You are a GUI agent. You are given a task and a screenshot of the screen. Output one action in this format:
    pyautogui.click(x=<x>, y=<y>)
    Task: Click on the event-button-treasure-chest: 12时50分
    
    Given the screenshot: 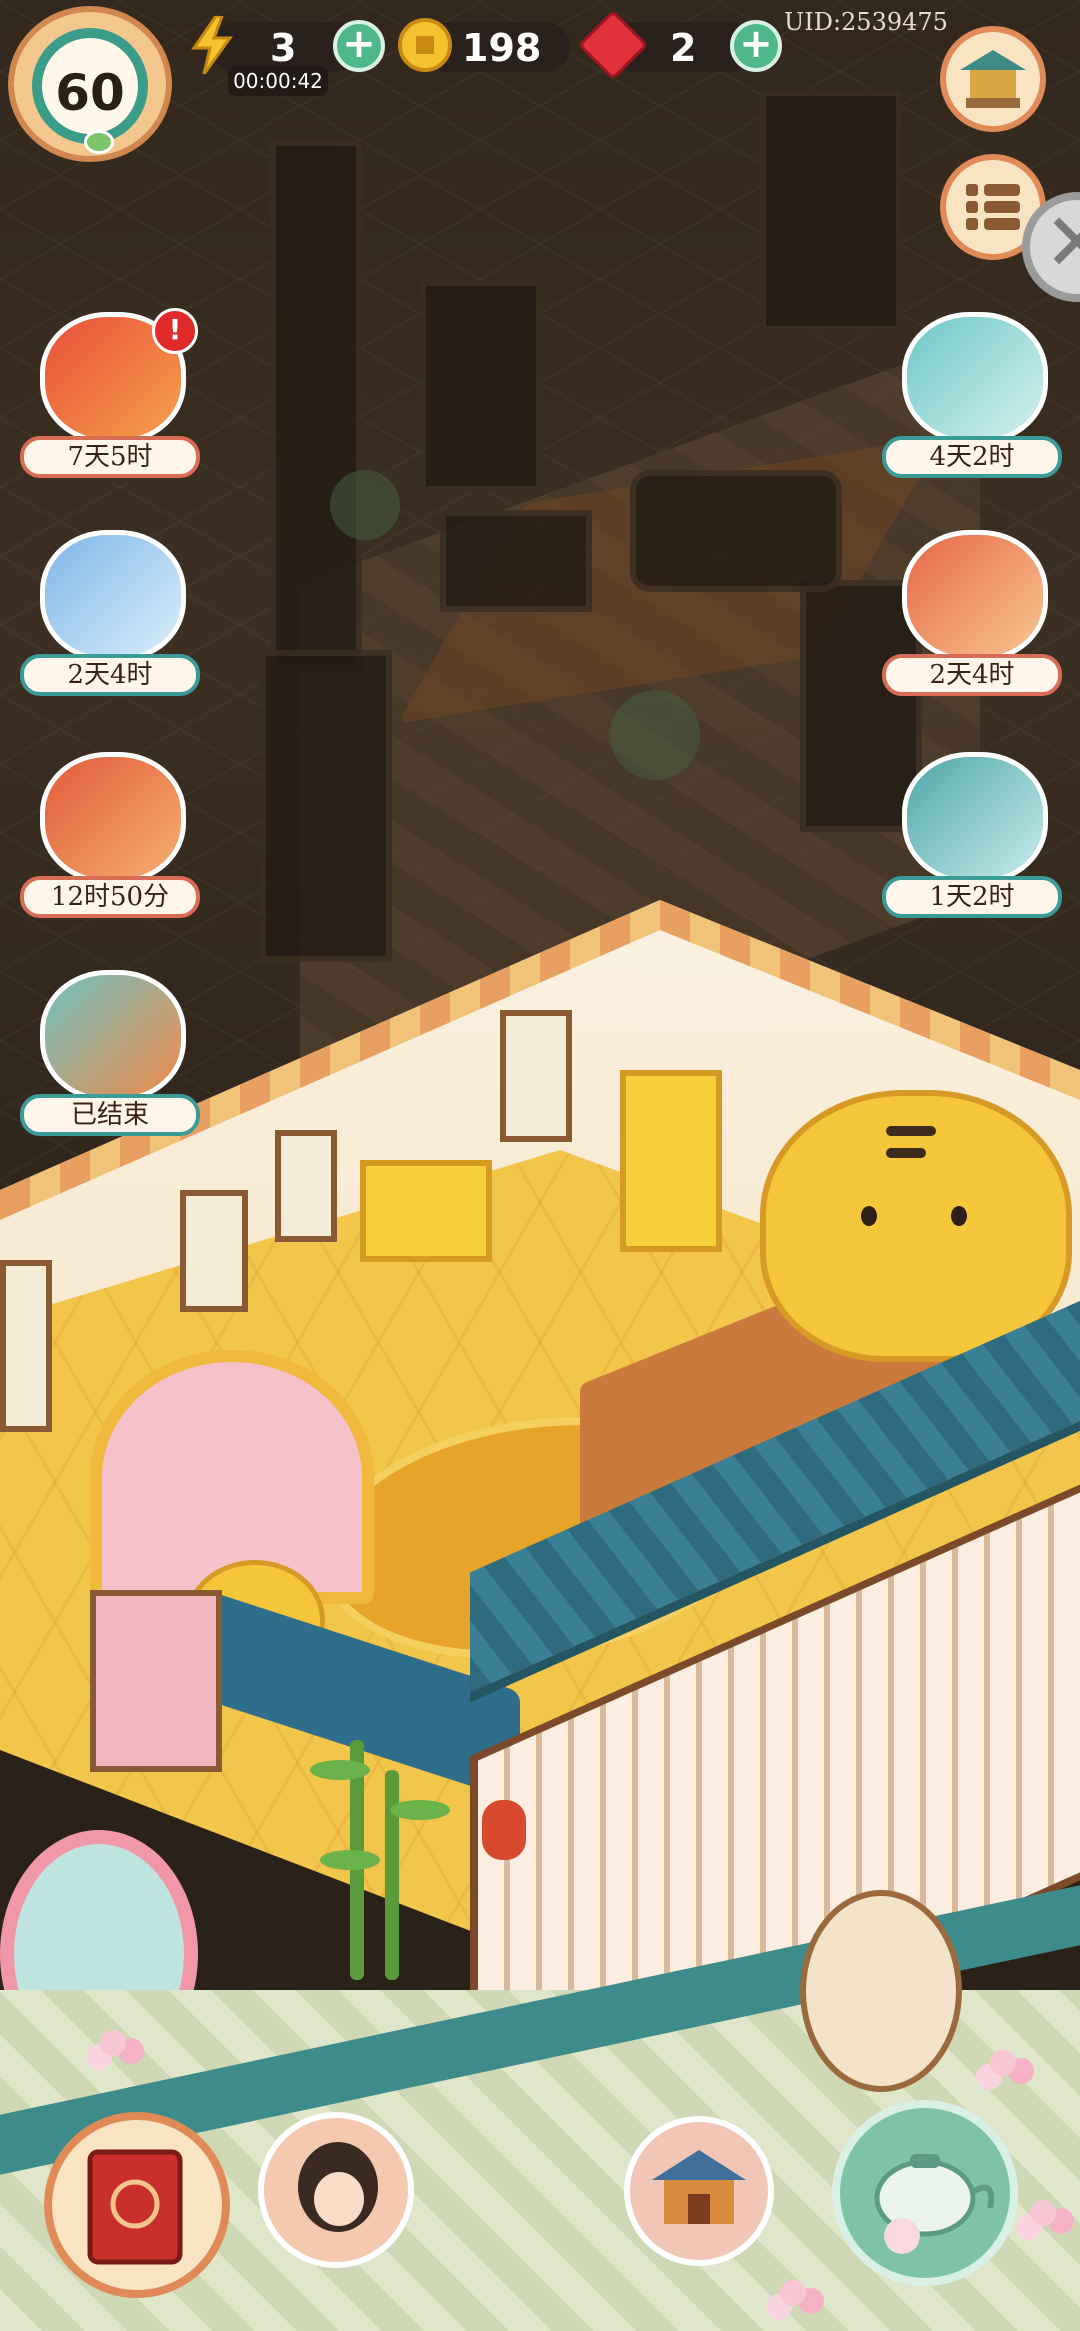 What is the action you would take?
    pyautogui.click(x=113, y=837)
    